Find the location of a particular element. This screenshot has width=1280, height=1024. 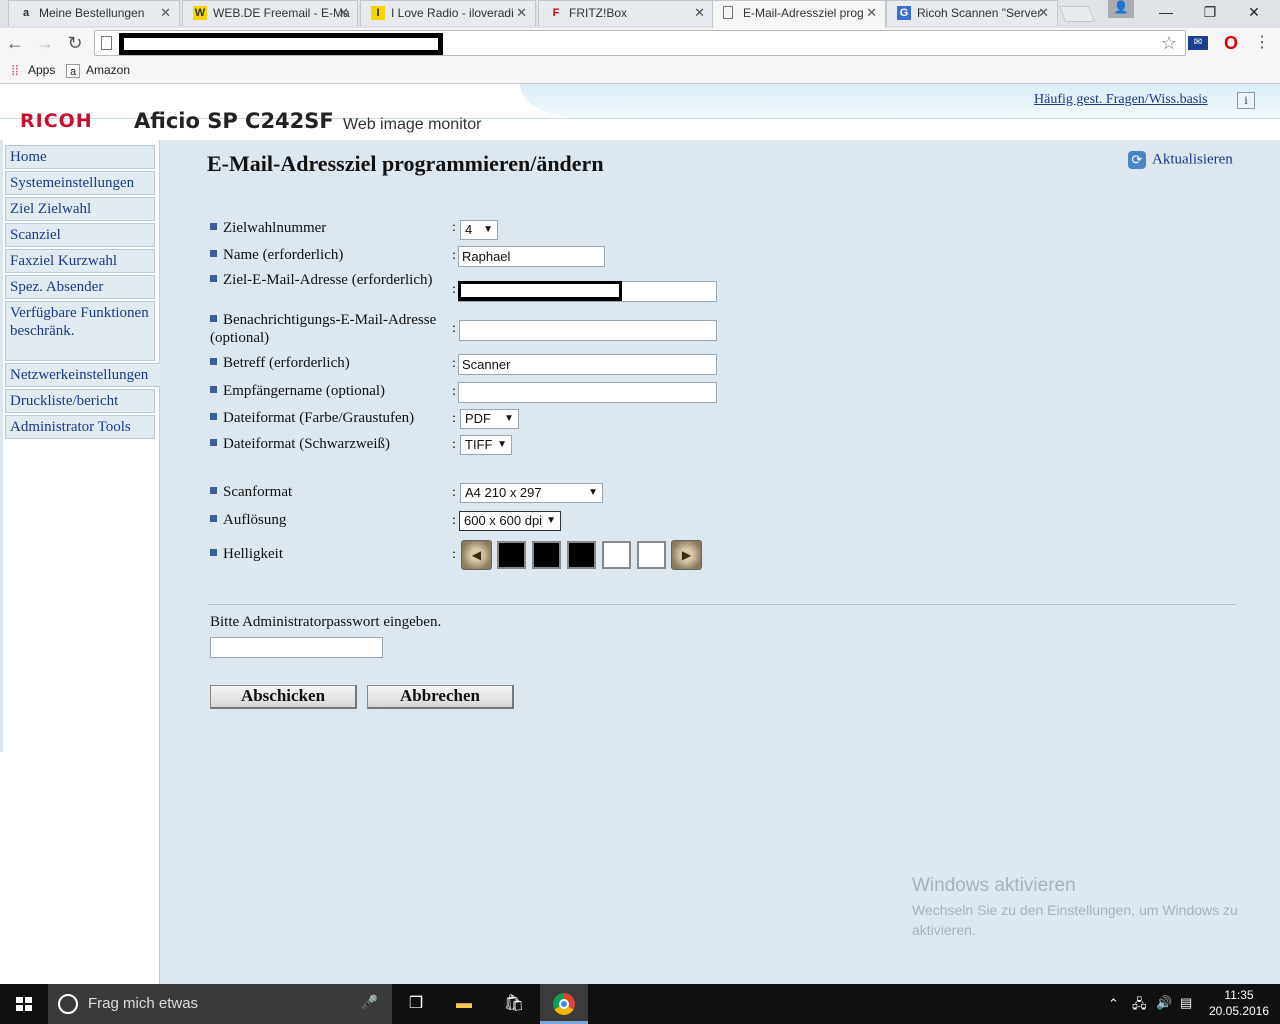

label-text: Ziel-E-Mail-Adresse (erforderlich) is located at coordinates (328, 280).